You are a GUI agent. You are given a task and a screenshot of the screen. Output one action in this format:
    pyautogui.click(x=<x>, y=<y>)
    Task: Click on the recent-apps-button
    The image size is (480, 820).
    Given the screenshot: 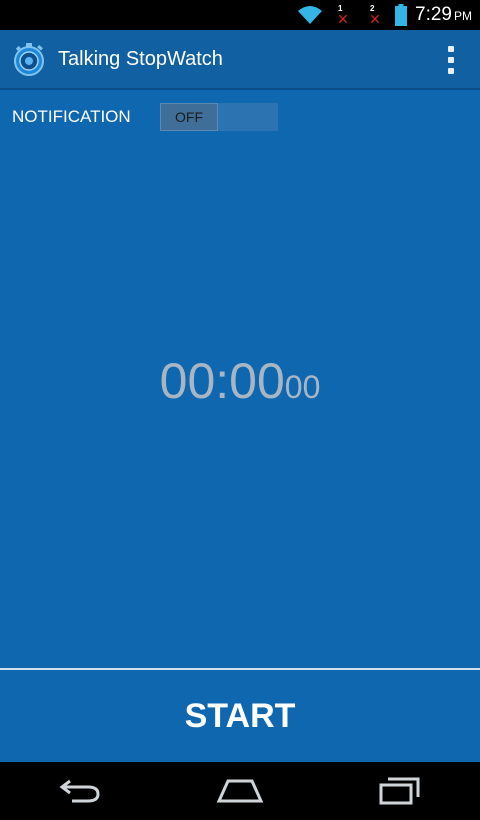 What is the action you would take?
    pyautogui.click(x=400, y=791)
    